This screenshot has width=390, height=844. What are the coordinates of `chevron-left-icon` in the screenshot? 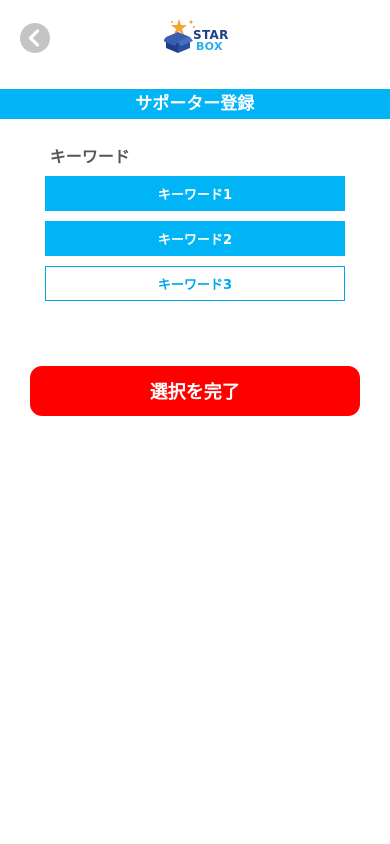 It's located at (34, 38).